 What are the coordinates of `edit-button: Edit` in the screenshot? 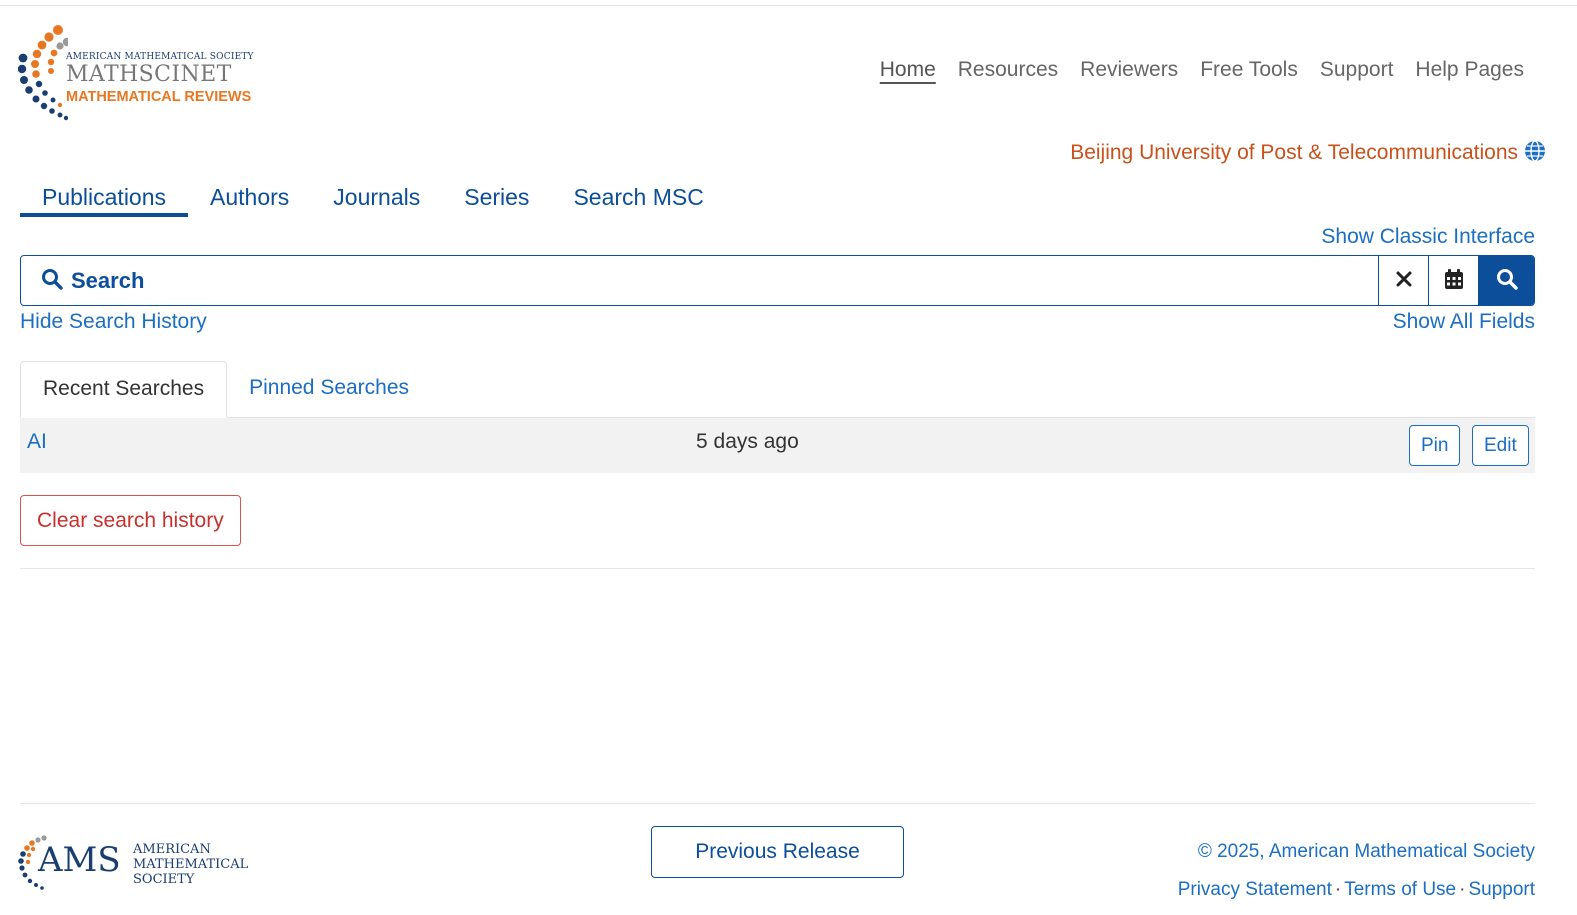 It's located at (1500, 445).